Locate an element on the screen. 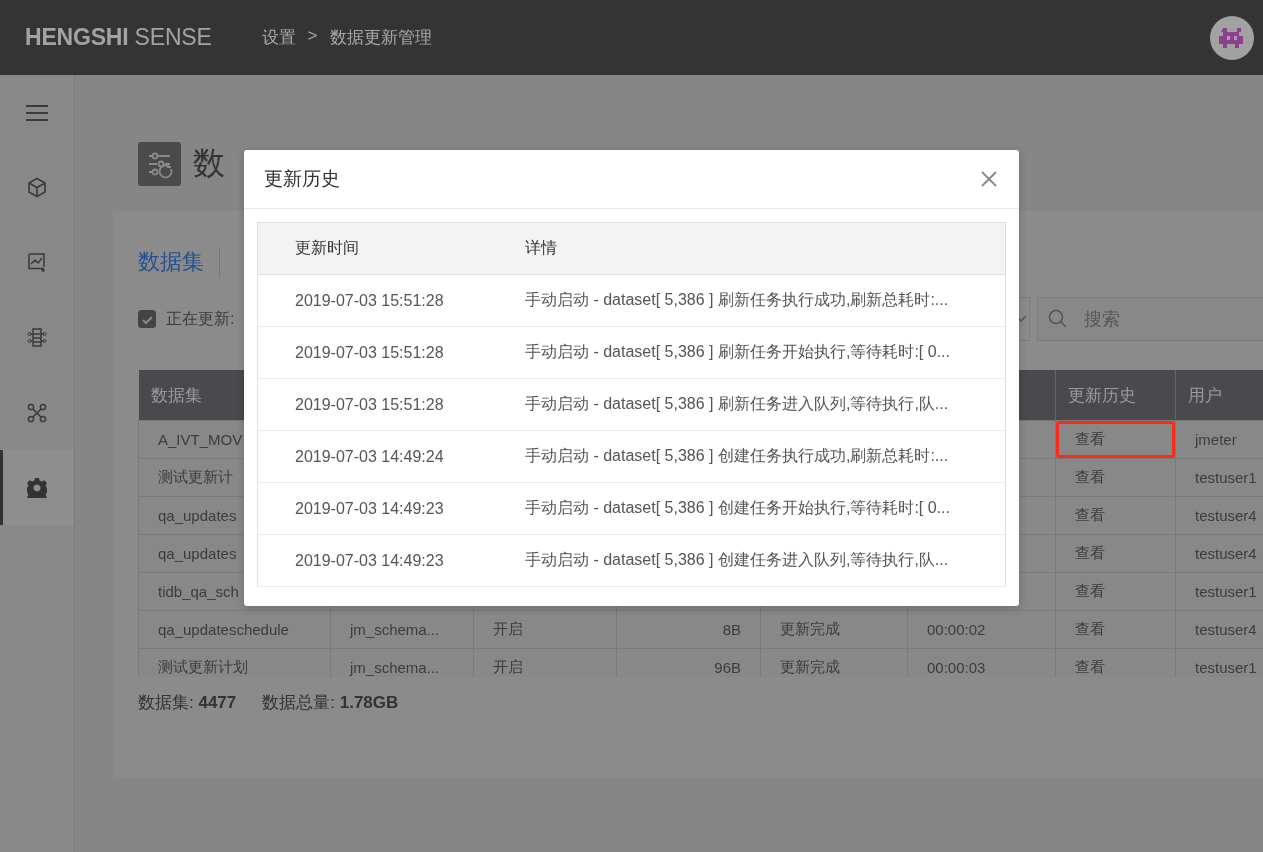  check-icon is located at coordinates (147, 319).